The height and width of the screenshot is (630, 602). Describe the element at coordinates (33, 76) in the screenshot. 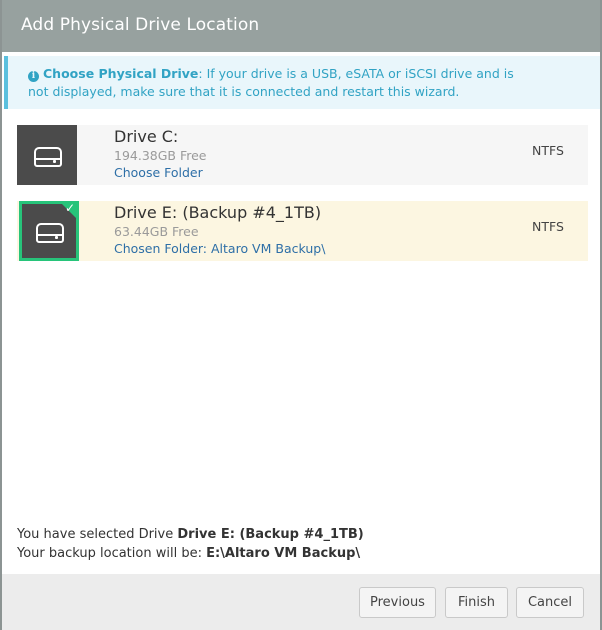

I see `info-icon: i` at that location.